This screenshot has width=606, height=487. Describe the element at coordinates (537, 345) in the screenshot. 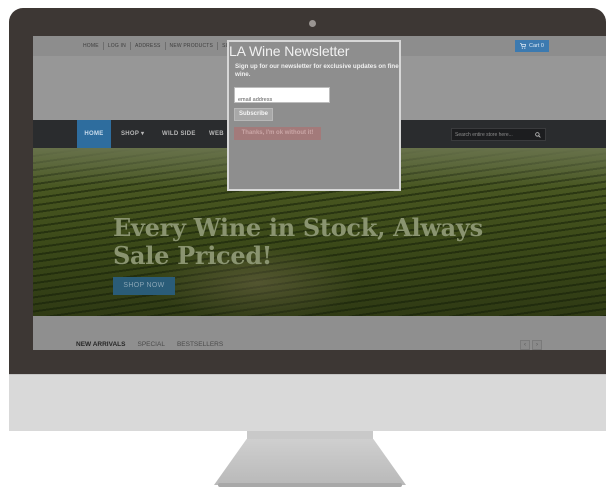

I see `next-arrow-icon: ›` at that location.